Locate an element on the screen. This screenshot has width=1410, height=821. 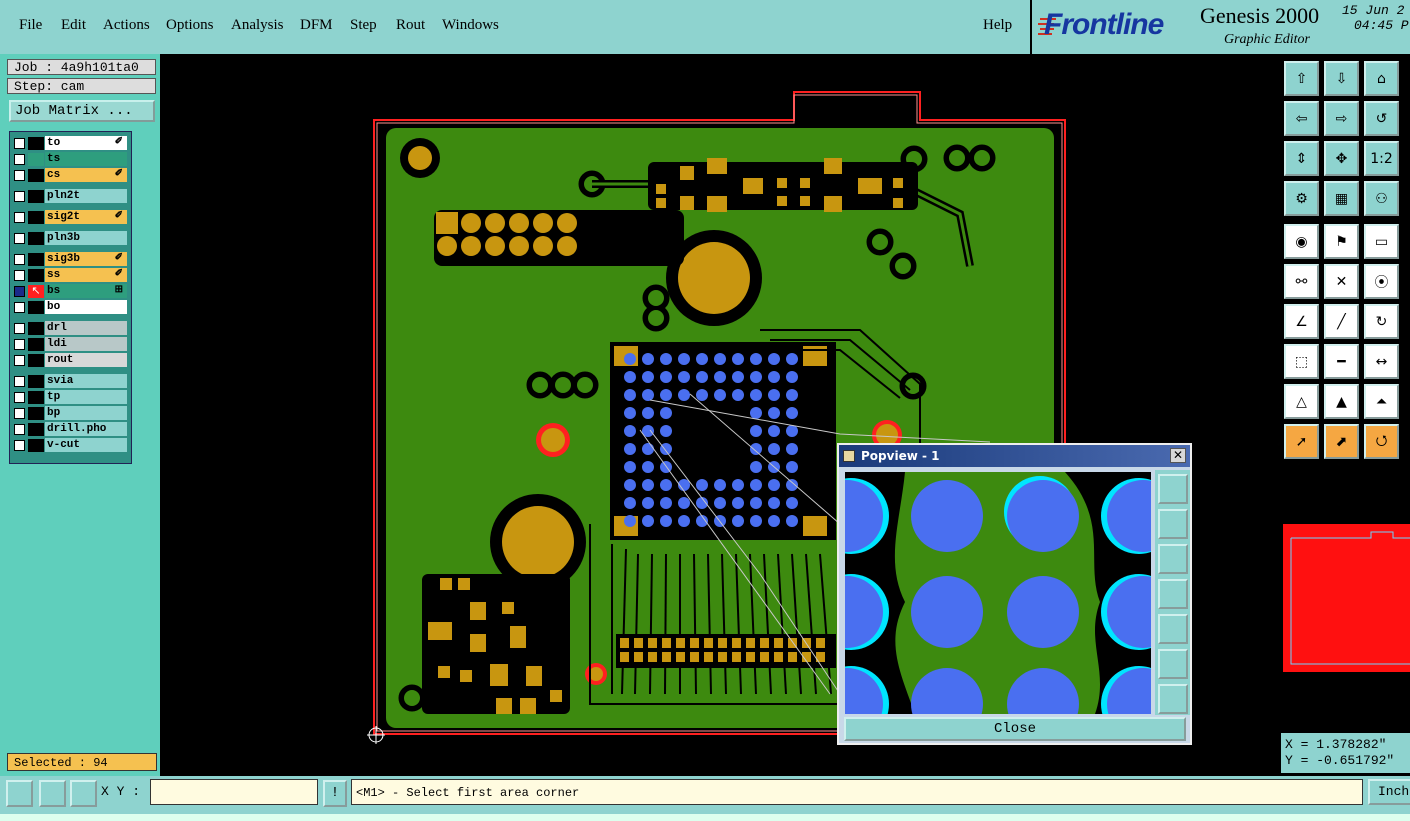
triangle-b-icon: ▲ is located at coordinates (1341, 401).